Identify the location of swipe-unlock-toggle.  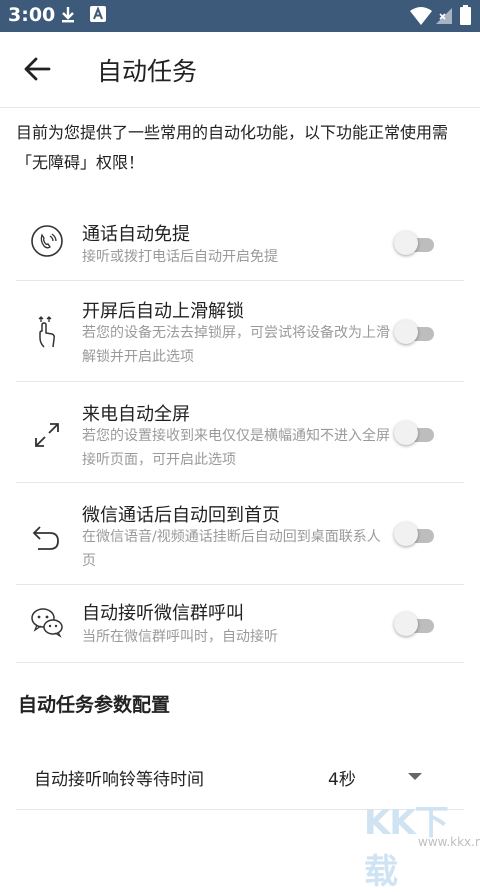
(414, 332).